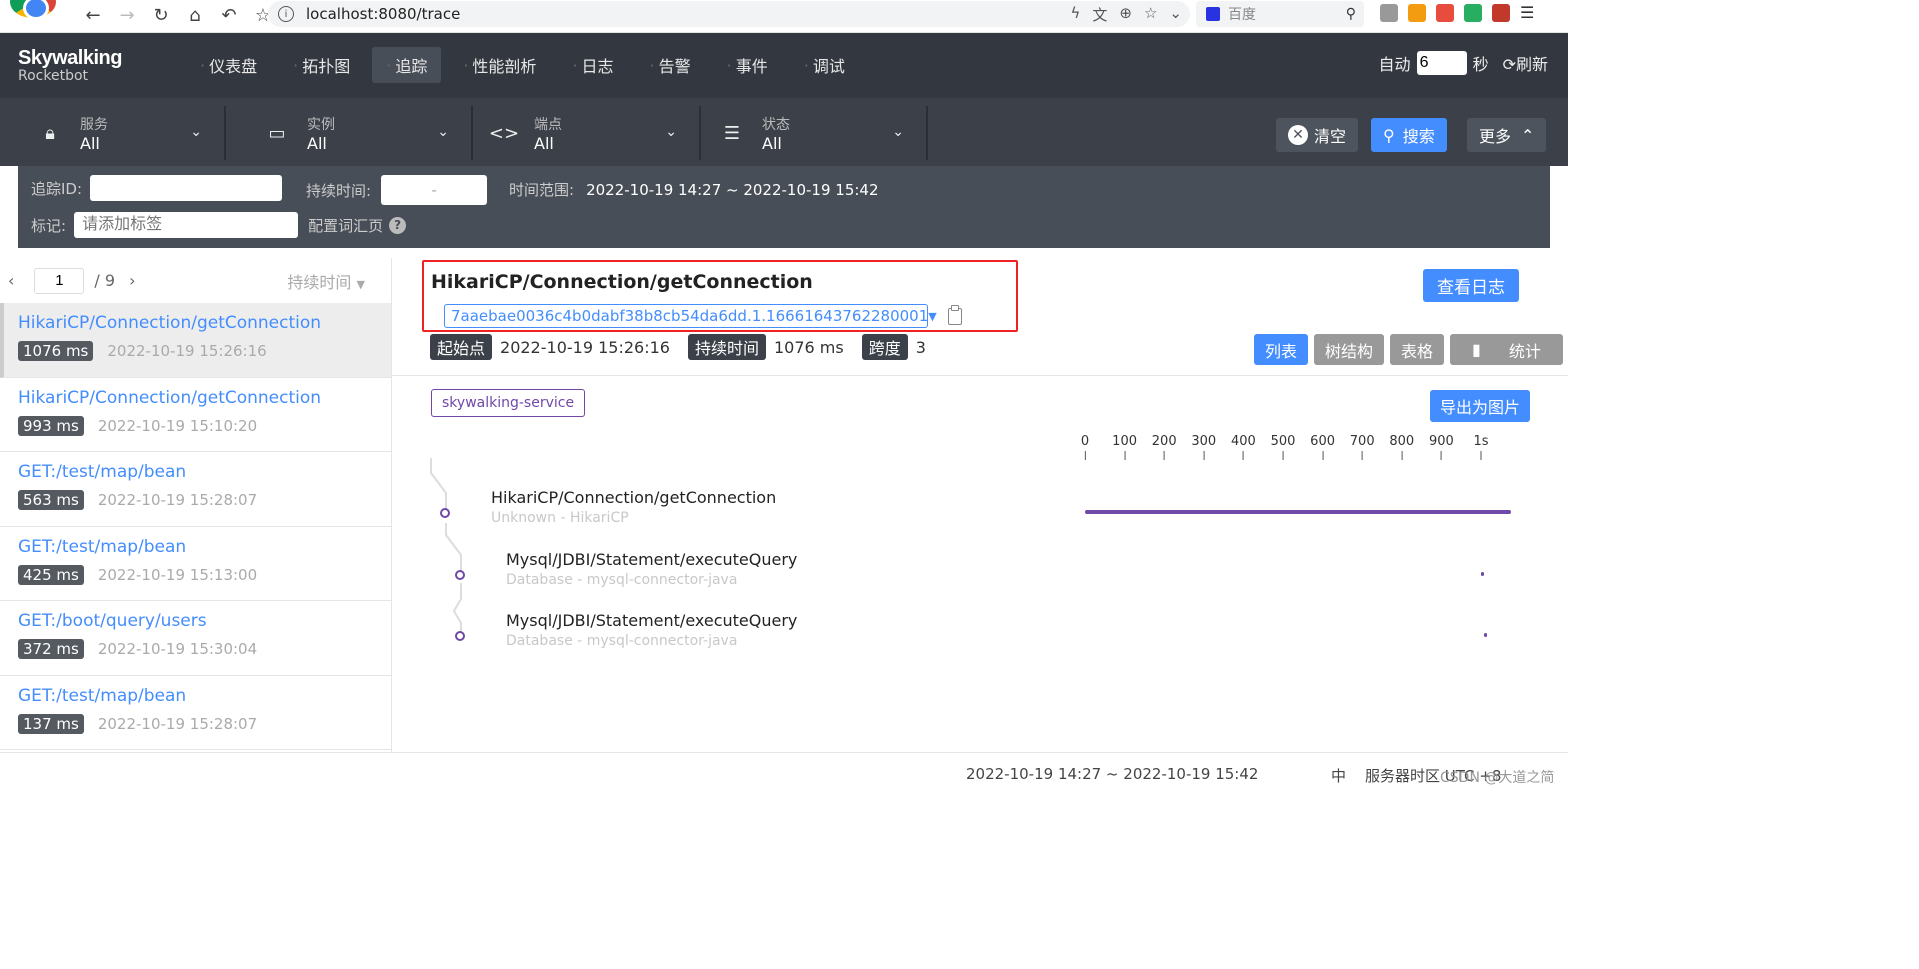 The width and height of the screenshot is (1919, 969). I want to click on refresh-icon: ⟳, so click(1509, 64).